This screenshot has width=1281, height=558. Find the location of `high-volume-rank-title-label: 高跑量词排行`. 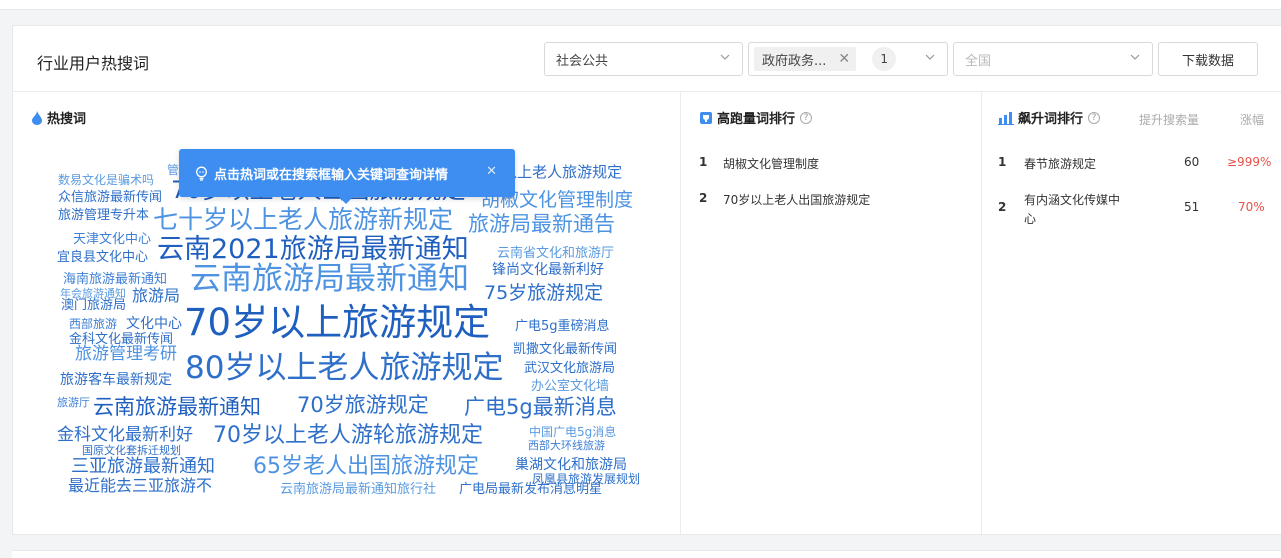

high-volume-rank-title-label: 高跑量词排行 is located at coordinates (756, 119).